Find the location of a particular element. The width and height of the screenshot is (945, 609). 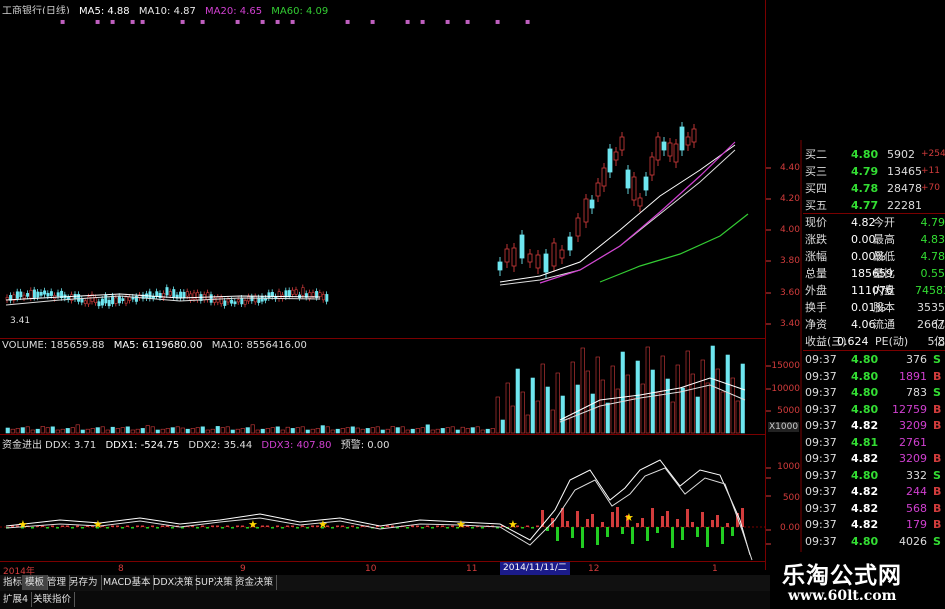

stat-key: 今开 is located at coordinates (884, 222).